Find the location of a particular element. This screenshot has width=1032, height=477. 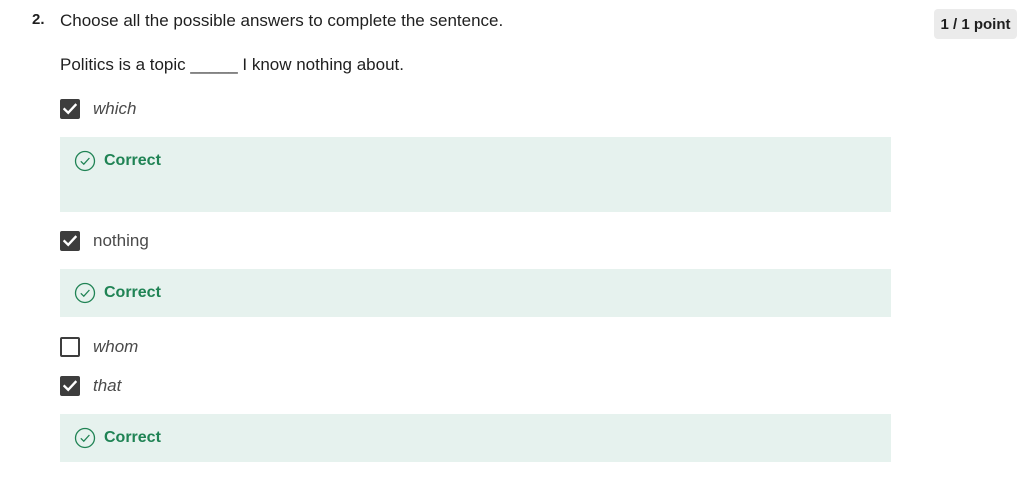

option-label: whom is located at coordinates (116, 346).